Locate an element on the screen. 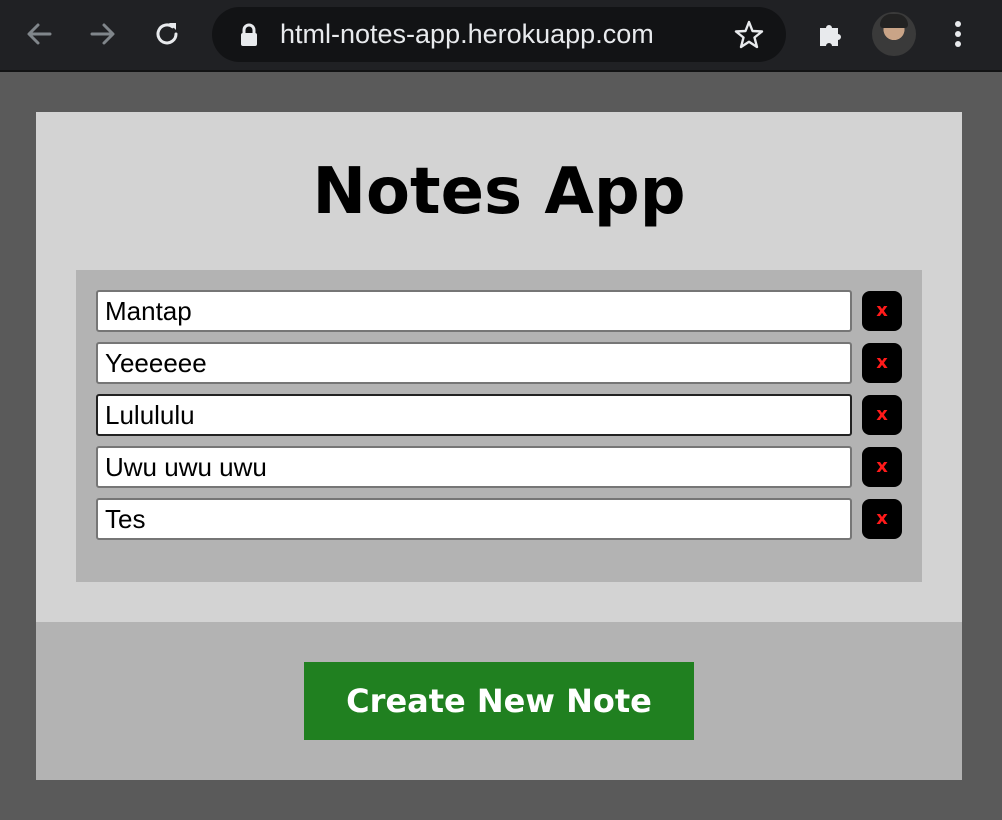 The height and width of the screenshot is (820, 1002). extensions-icon is located at coordinates (830, 34).